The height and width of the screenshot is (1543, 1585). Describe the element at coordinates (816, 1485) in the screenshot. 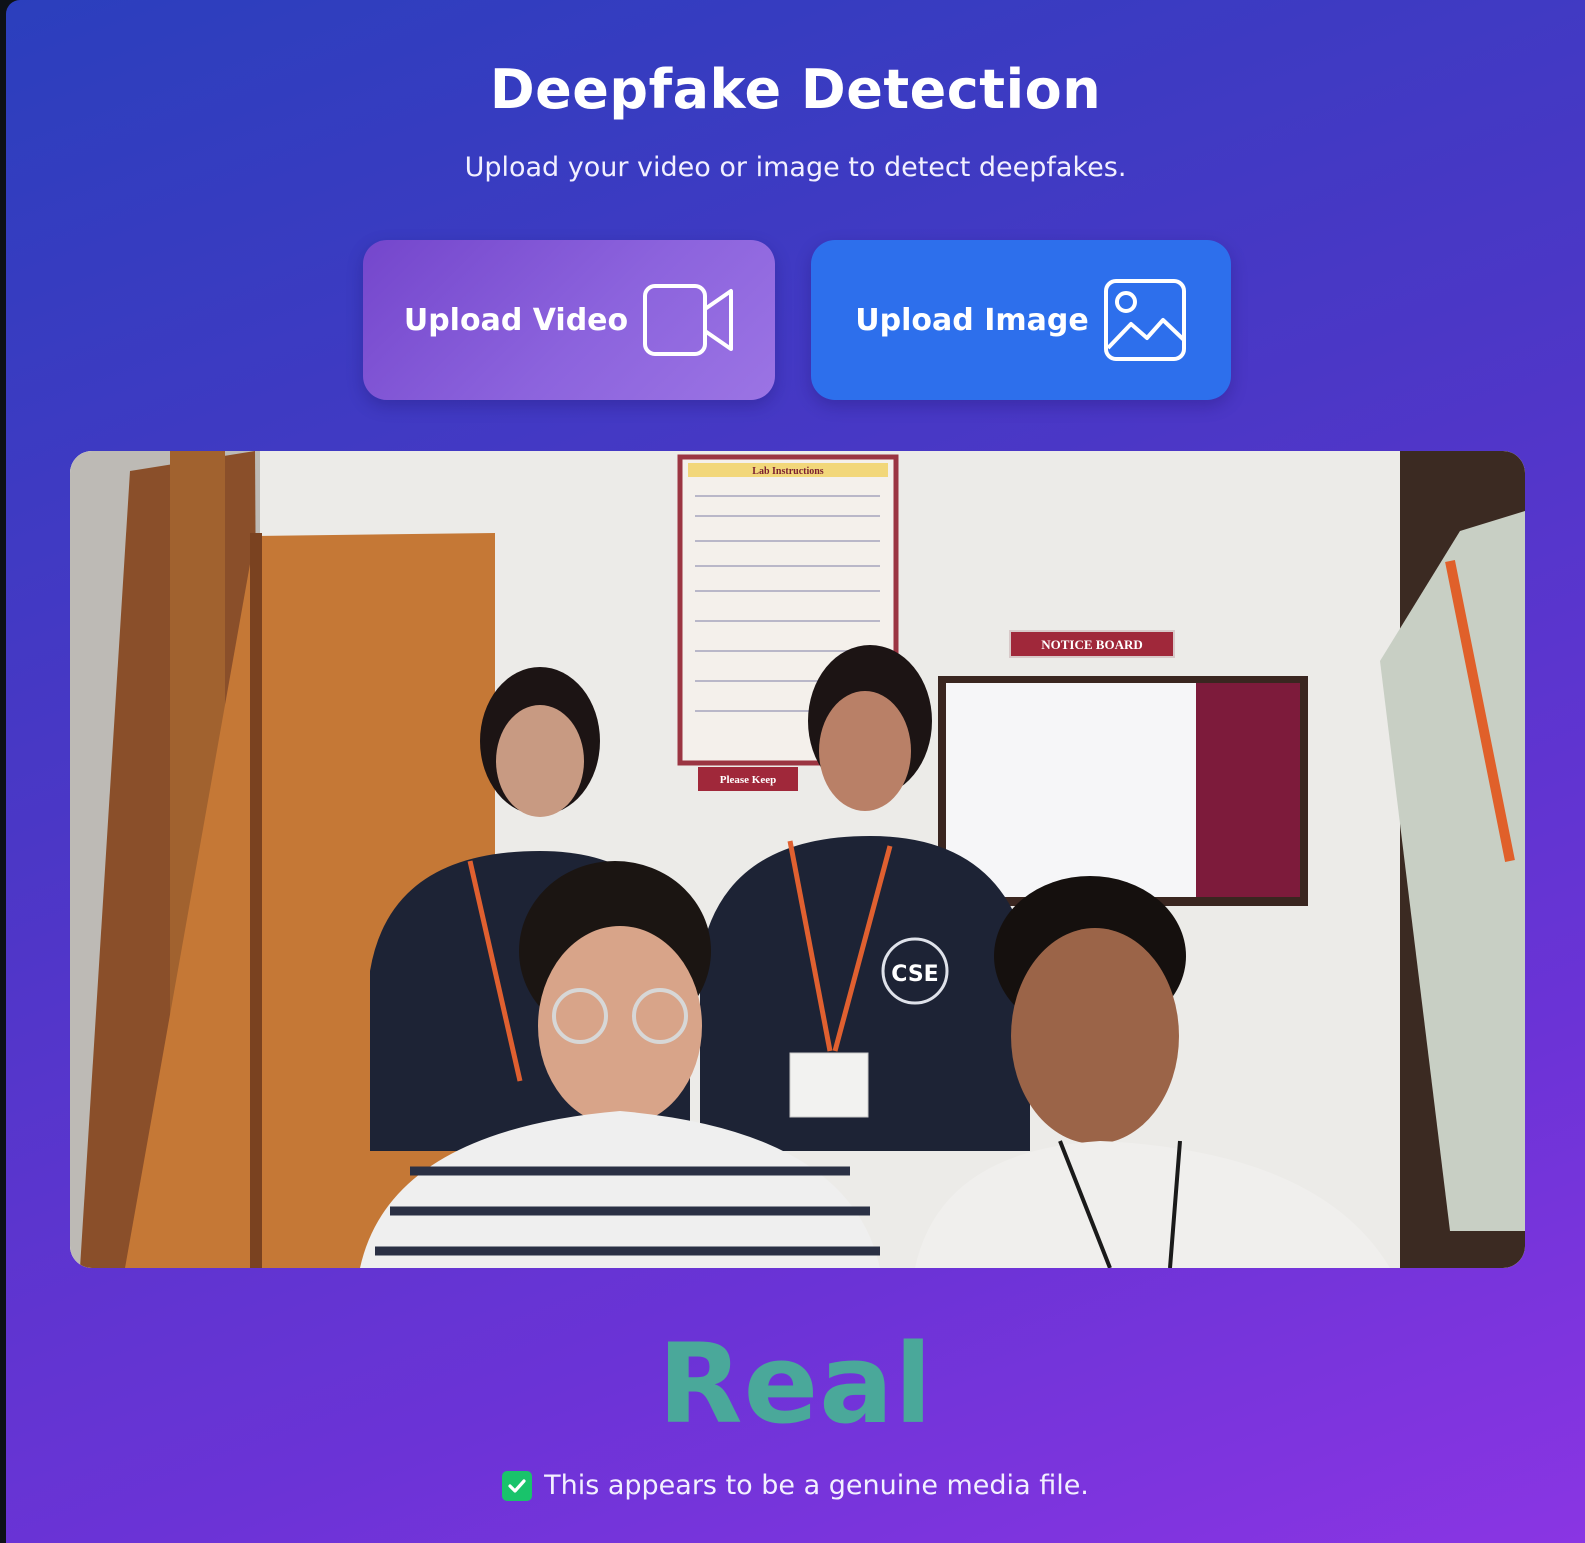

I see `verdict-text: This appears to be a genuine media file.` at that location.